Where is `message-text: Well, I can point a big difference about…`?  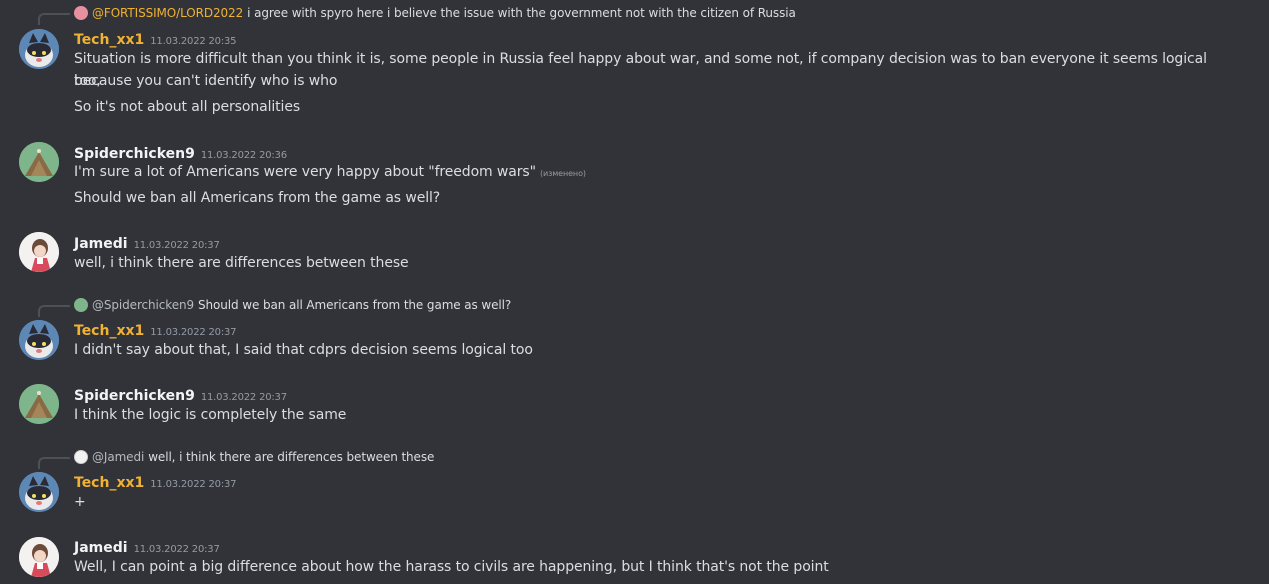
message-text: Well, I can point a big difference about… is located at coordinates (451, 567).